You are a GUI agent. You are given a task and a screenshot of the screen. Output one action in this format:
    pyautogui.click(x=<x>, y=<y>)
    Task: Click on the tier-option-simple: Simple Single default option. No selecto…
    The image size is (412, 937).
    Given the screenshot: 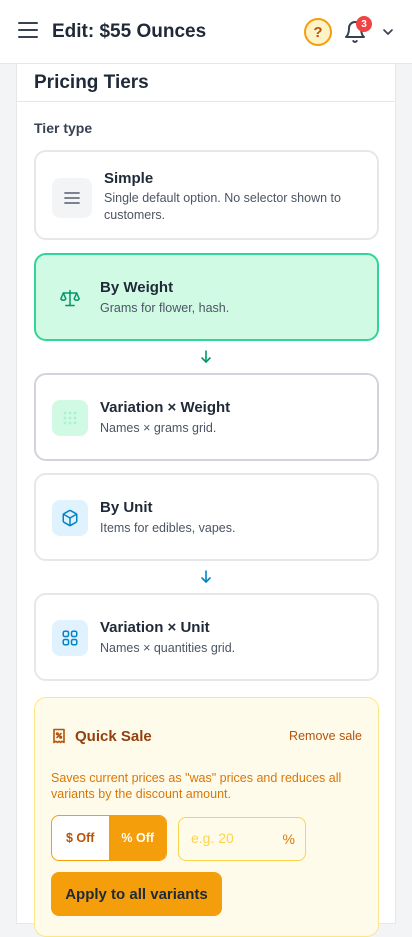 What is the action you would take?
    pyautogui.click(x=206, y=195)
    